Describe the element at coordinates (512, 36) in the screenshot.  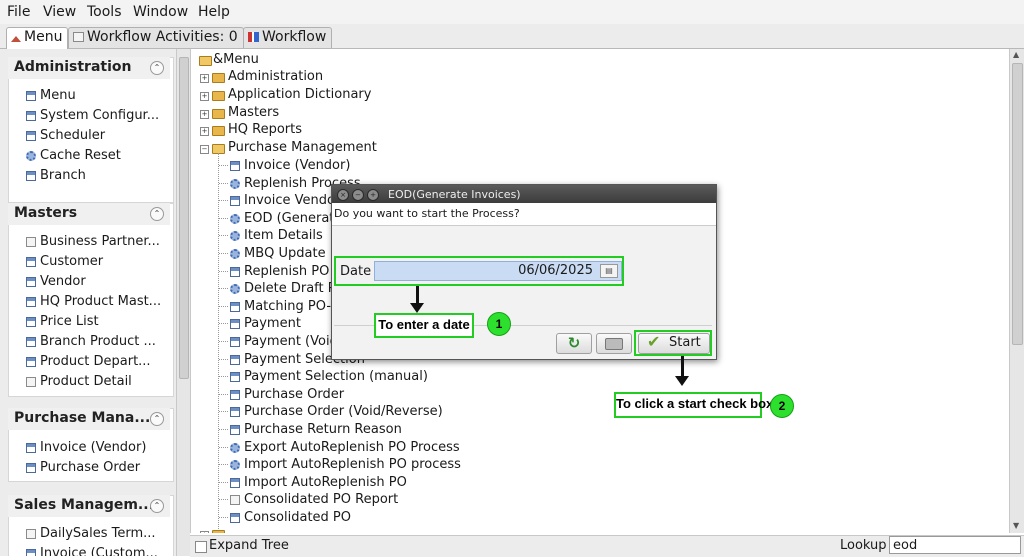
I see `tab-strip: Menu Workflow Activities: 0 Workflow` at that location.